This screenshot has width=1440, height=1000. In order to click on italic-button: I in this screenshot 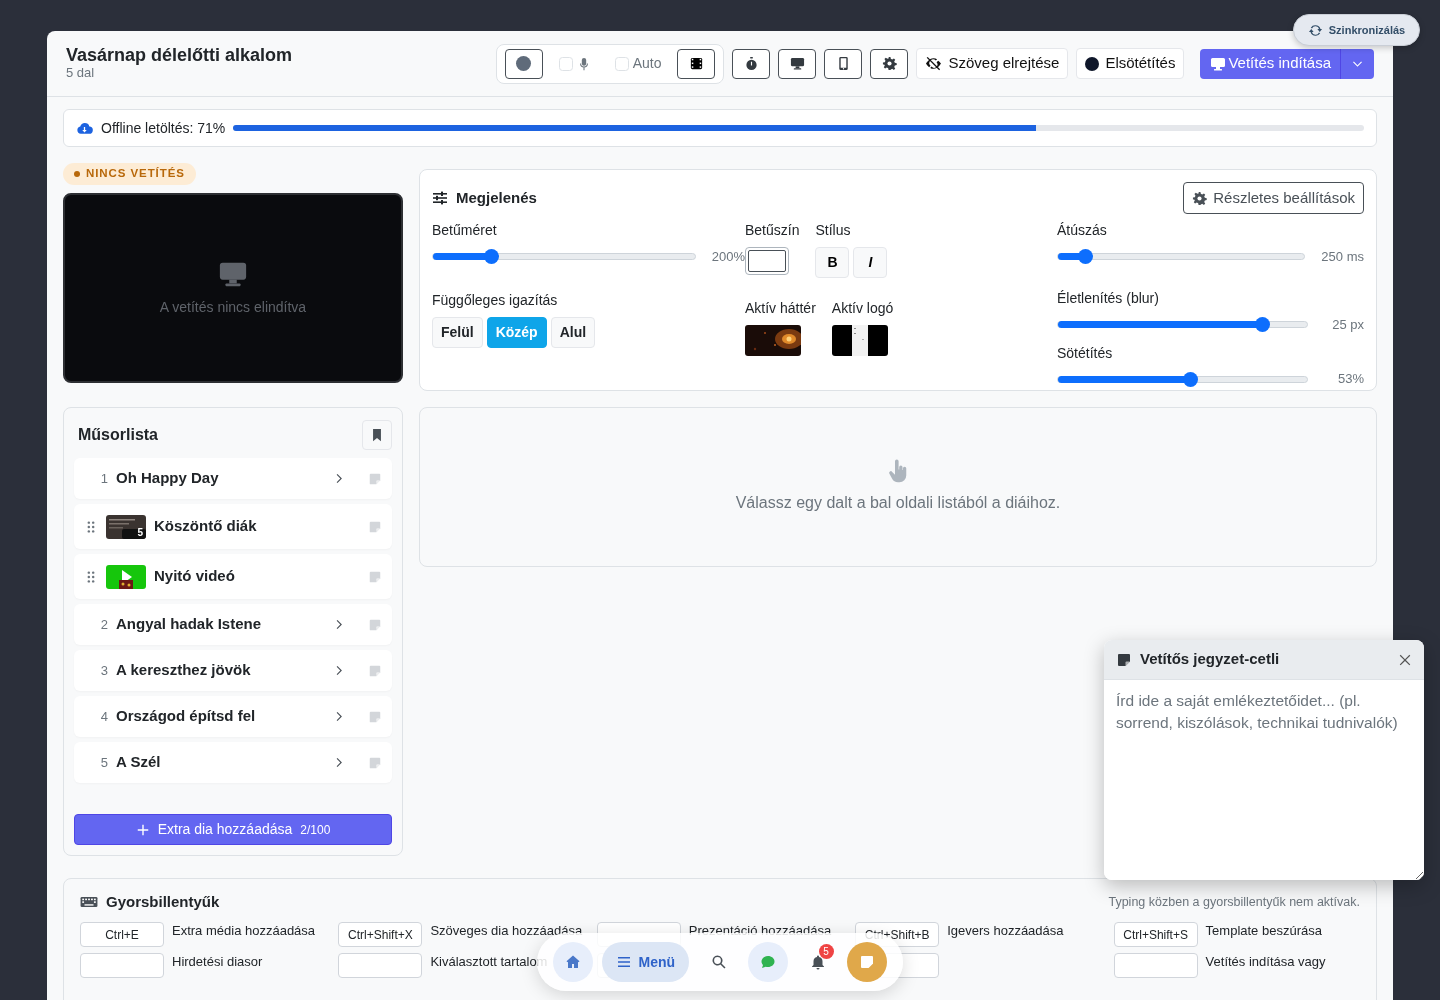, I will do `click(870, 262)`.